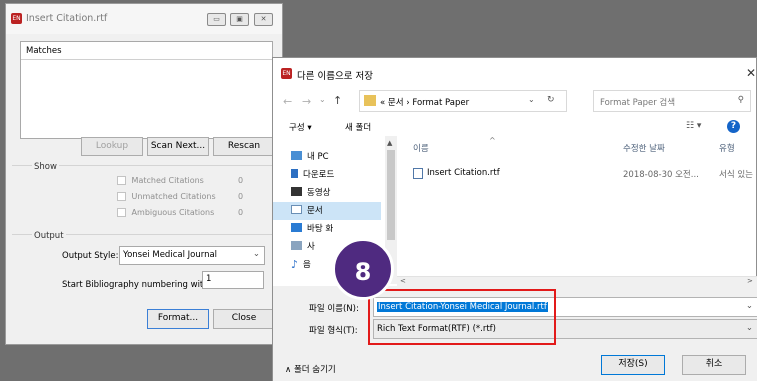 This screenshot has width=757, height=381. What do you see at coordinates (403, 281) in the screenshot?
I see `scroll-left-icon: <` at bounding box center [403, 281].